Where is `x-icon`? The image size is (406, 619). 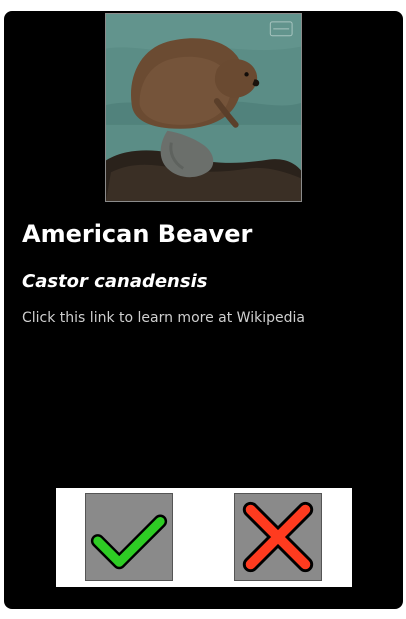
x-icon is located at coordinates (278, 537).